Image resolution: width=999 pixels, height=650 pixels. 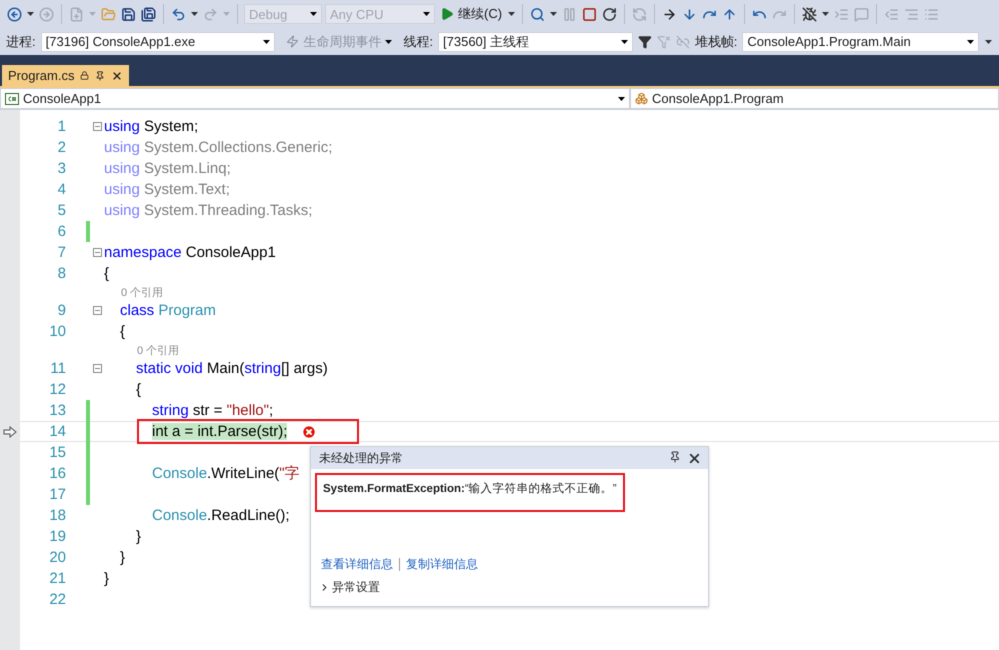 I want to click on code-line: Console.ReadLine();, so click(x=221, y=515).